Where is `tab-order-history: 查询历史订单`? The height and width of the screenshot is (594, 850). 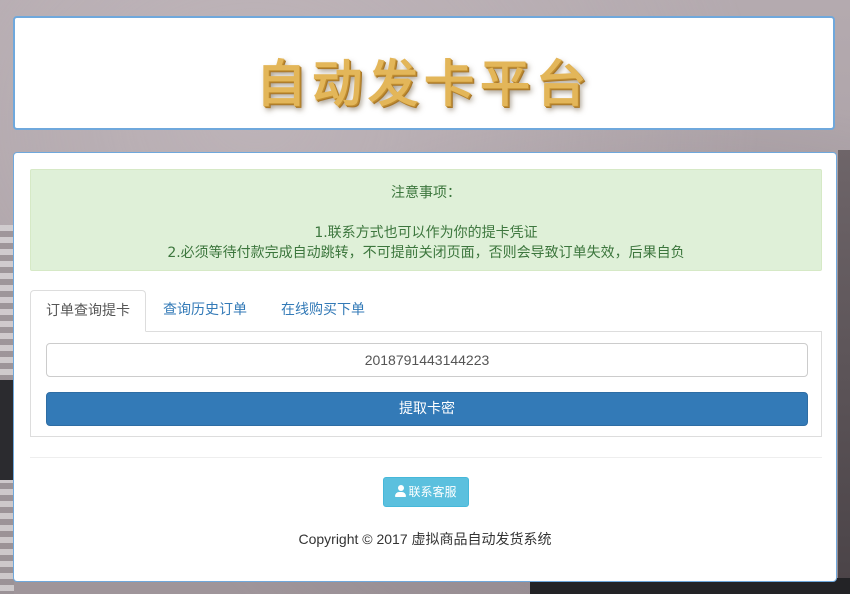 tab-order-history: 查询历史订单 is located at coordinates (207, 311).